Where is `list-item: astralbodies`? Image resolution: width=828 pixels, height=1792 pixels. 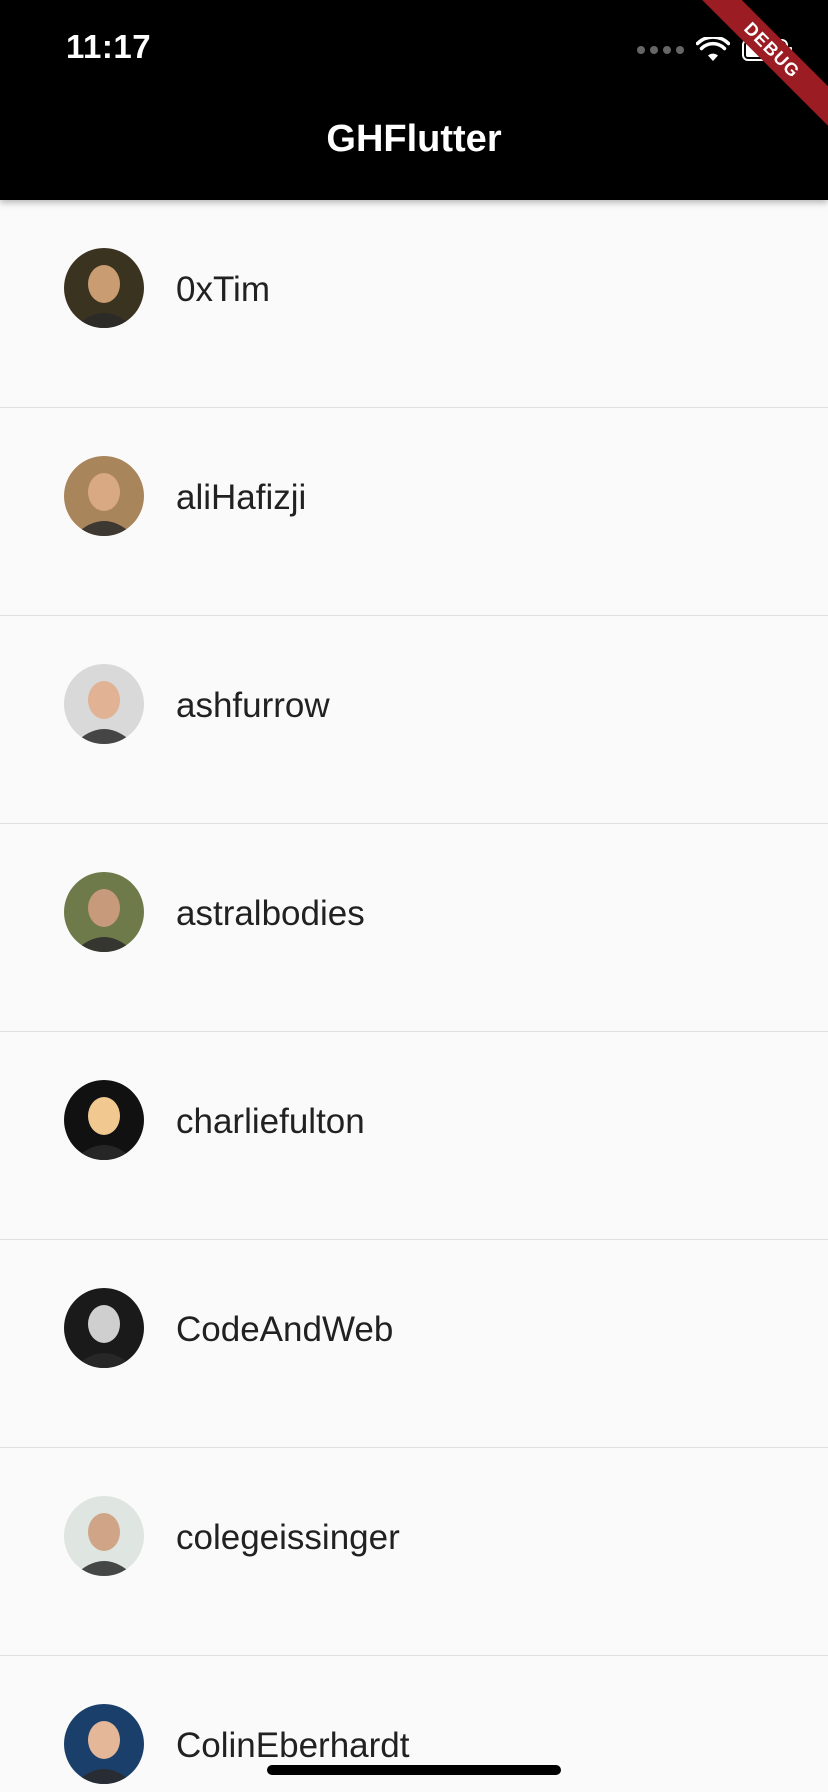 list-item: astralbodies is located at coordinates (414, 928).